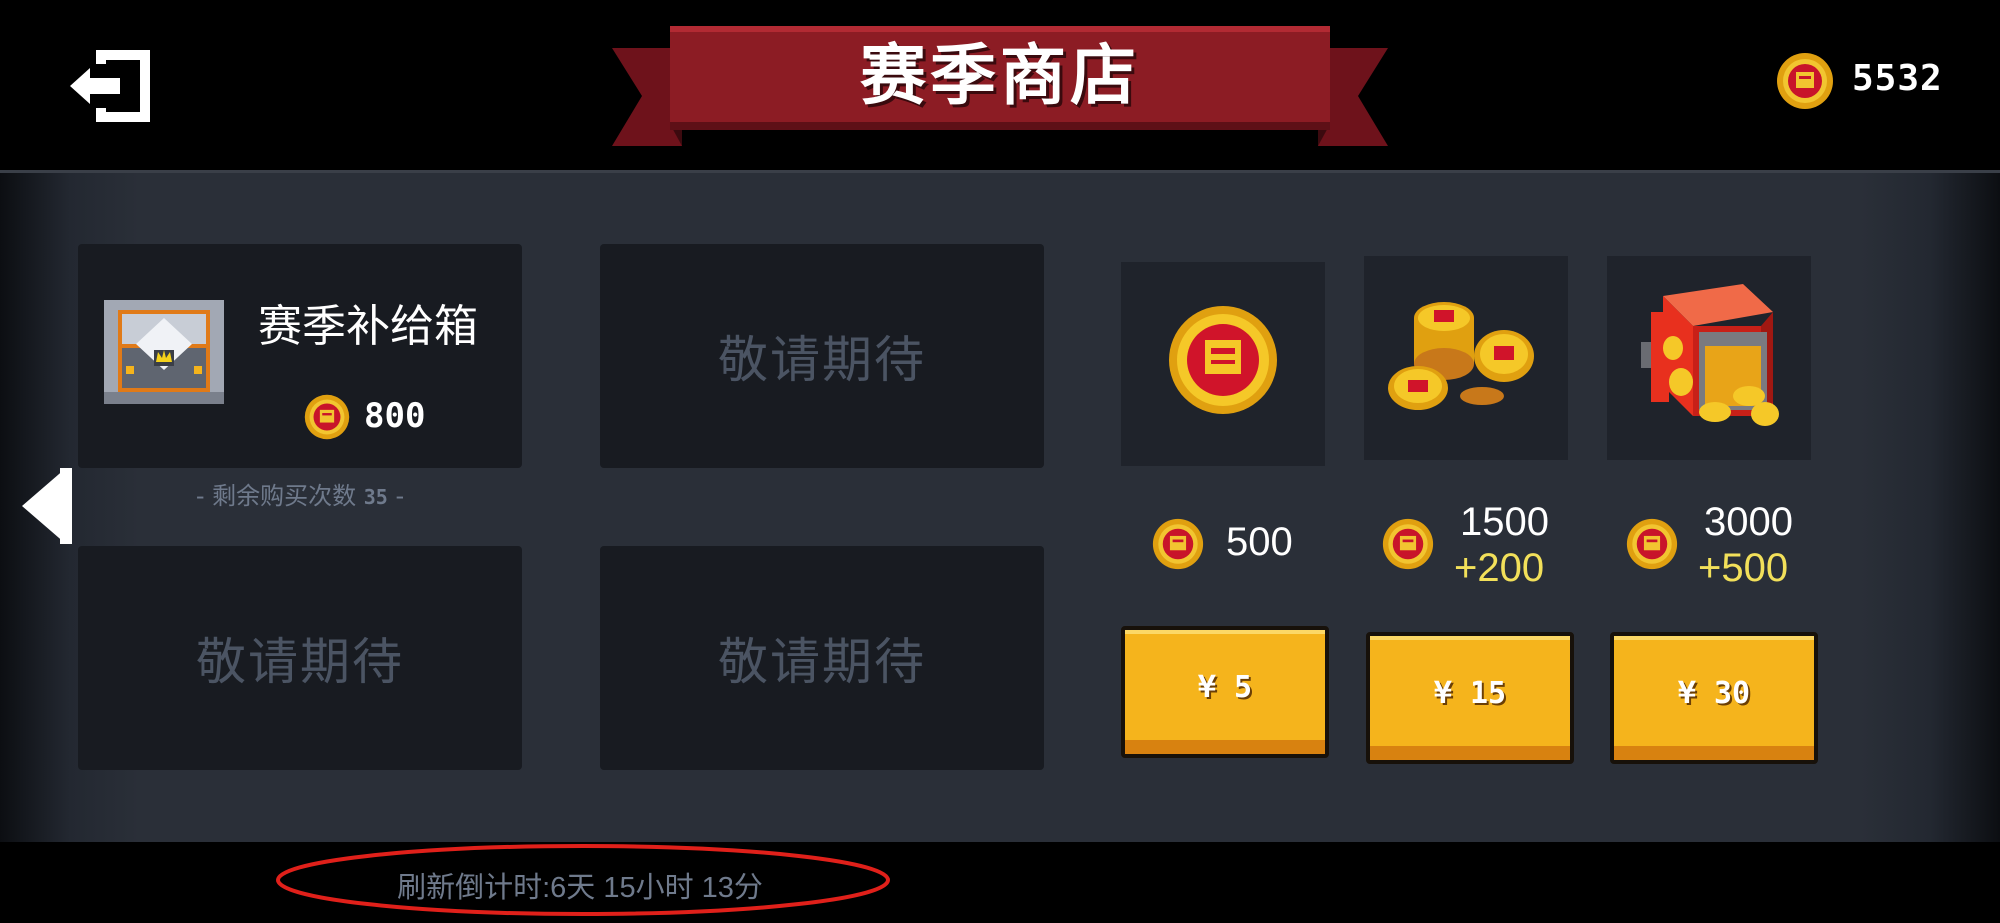 Image resolution: width=2000 pixels, height=923 pixels. I want to click on buy-button-15: ¥ 15, so click(1470, 698).